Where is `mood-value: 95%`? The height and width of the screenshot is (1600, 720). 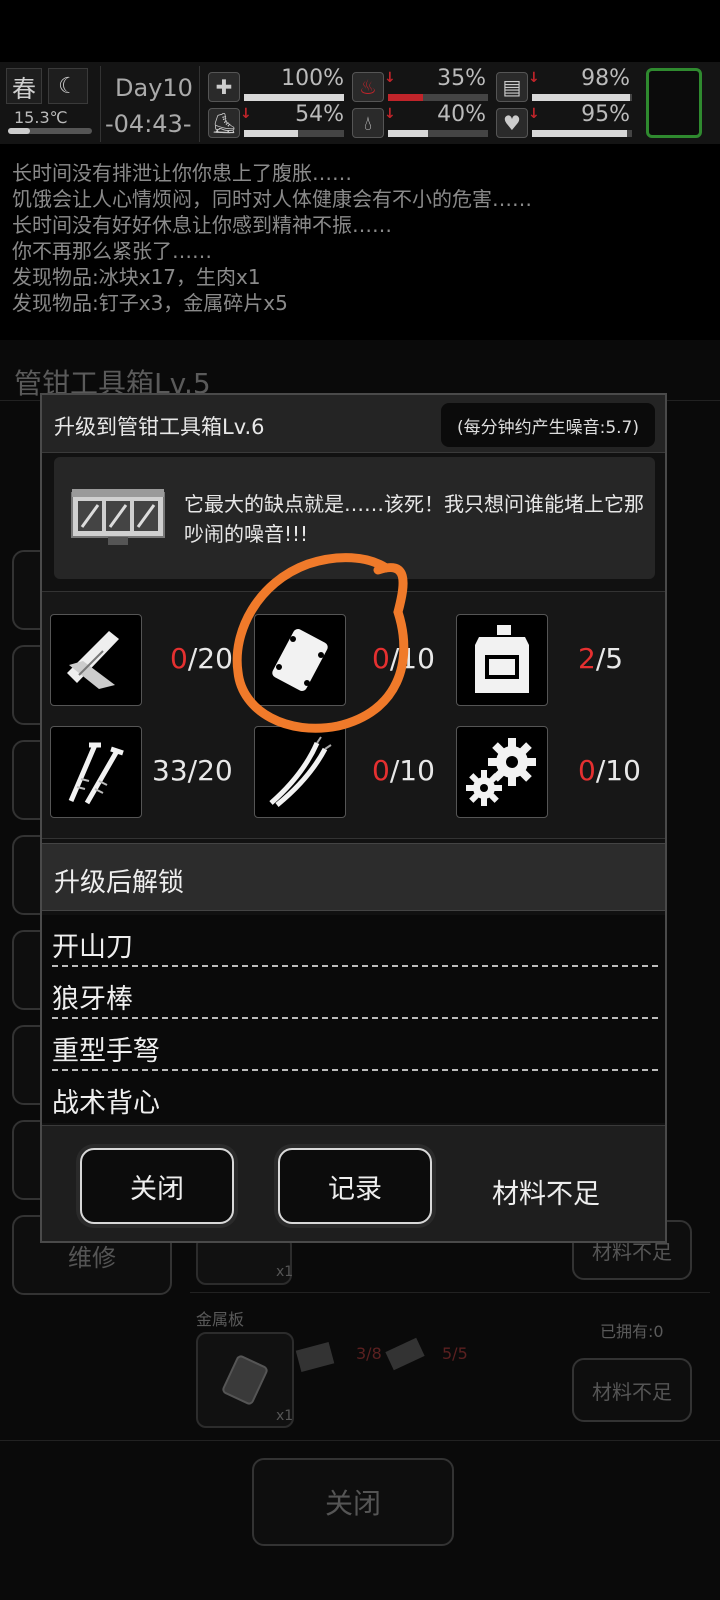
mood-value: 95% is located at coordinates (605, 114).